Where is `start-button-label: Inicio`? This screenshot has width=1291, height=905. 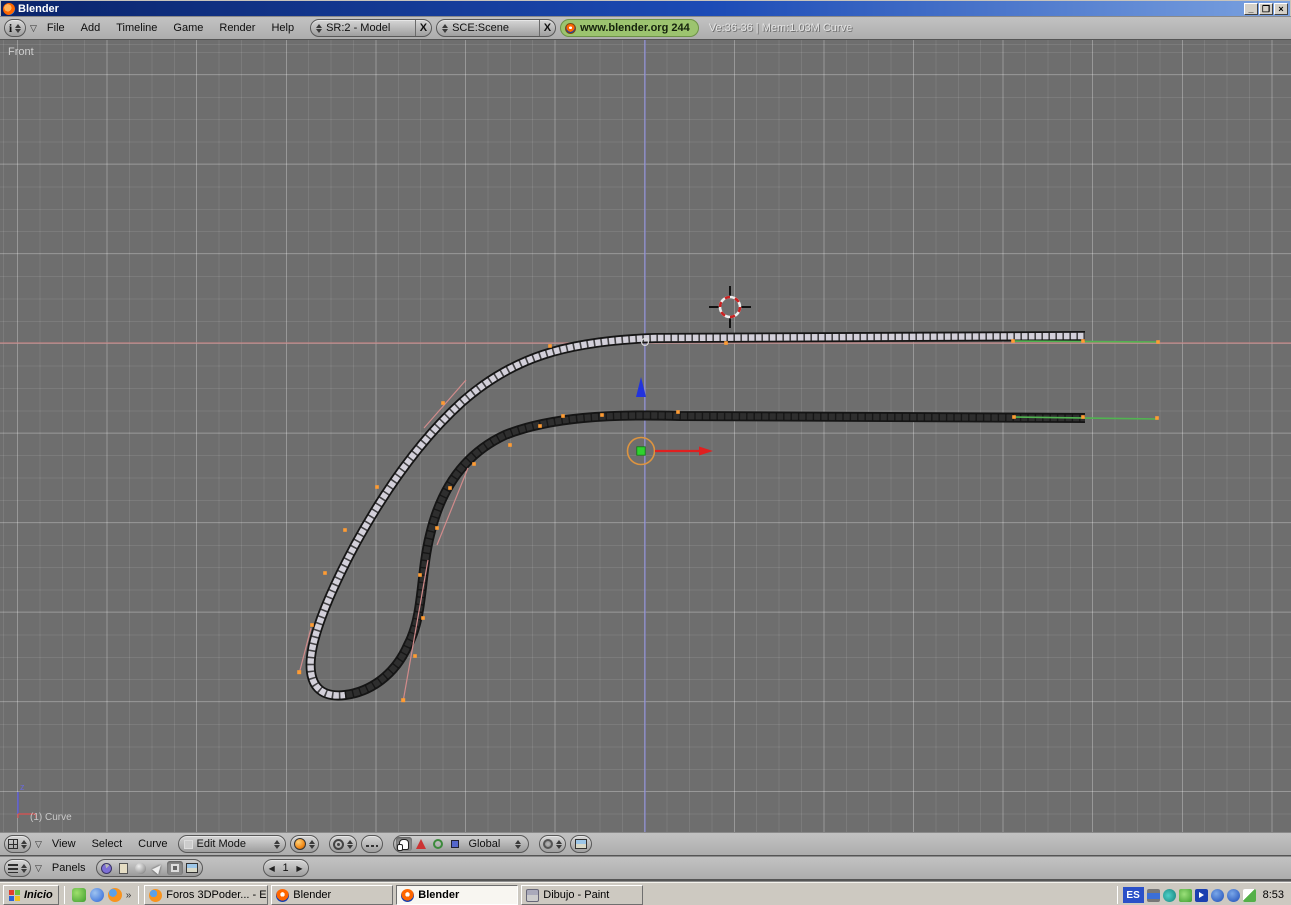
start-button-label: Inicio is located at coordinates (38, 895).